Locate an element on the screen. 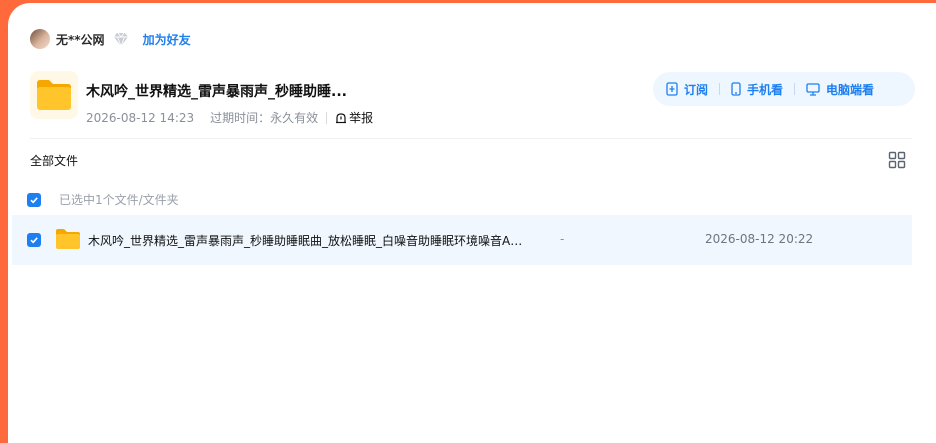 The height and width of the screenshot is (443, 936). share-folder-thumb is located at coordinates (54, 95).